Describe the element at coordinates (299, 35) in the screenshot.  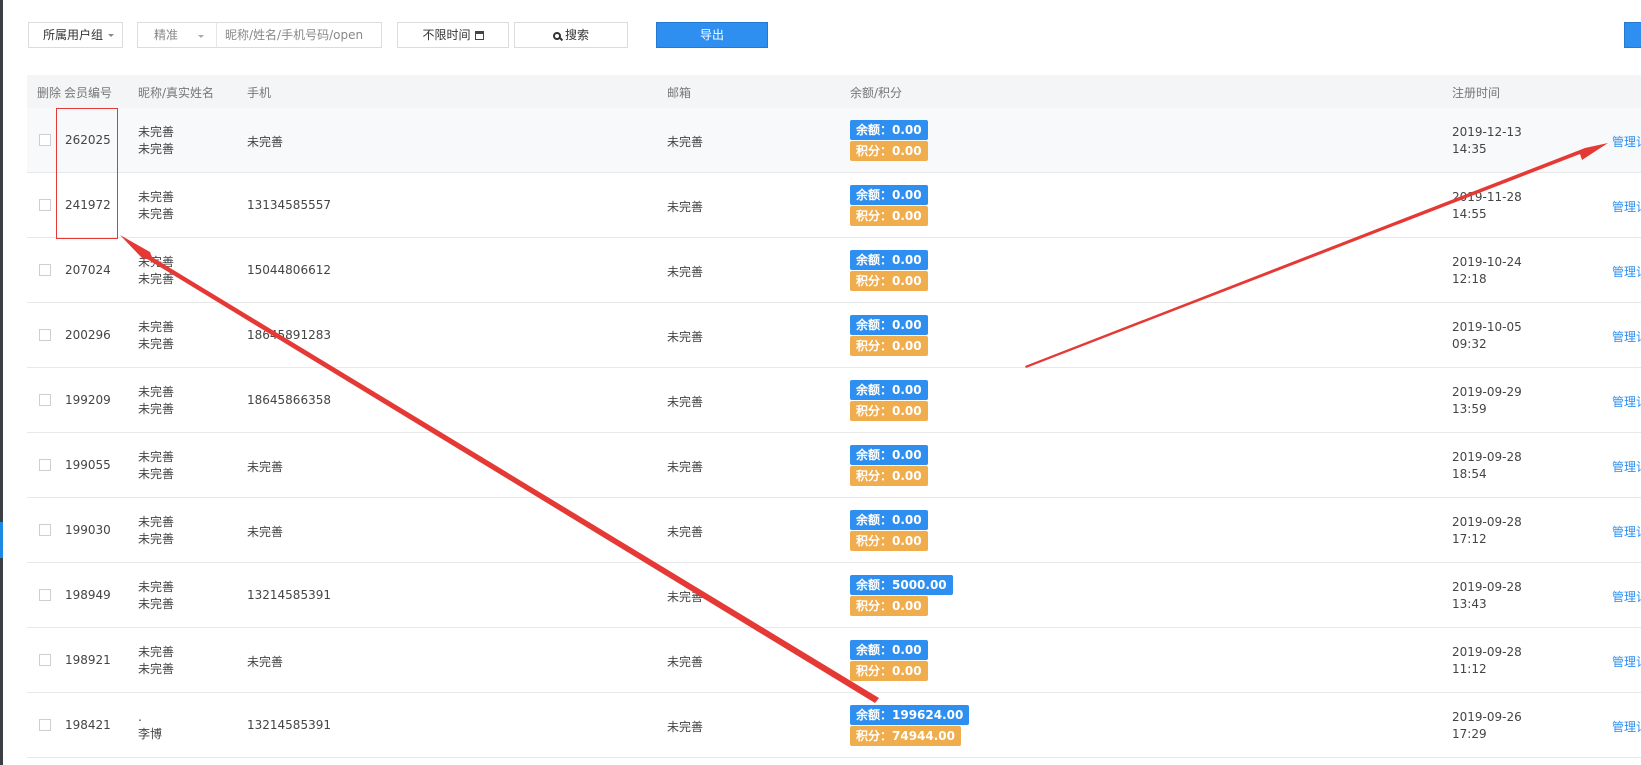
I see `search-input: 昵称/姓名/手机号码/open` at that location.